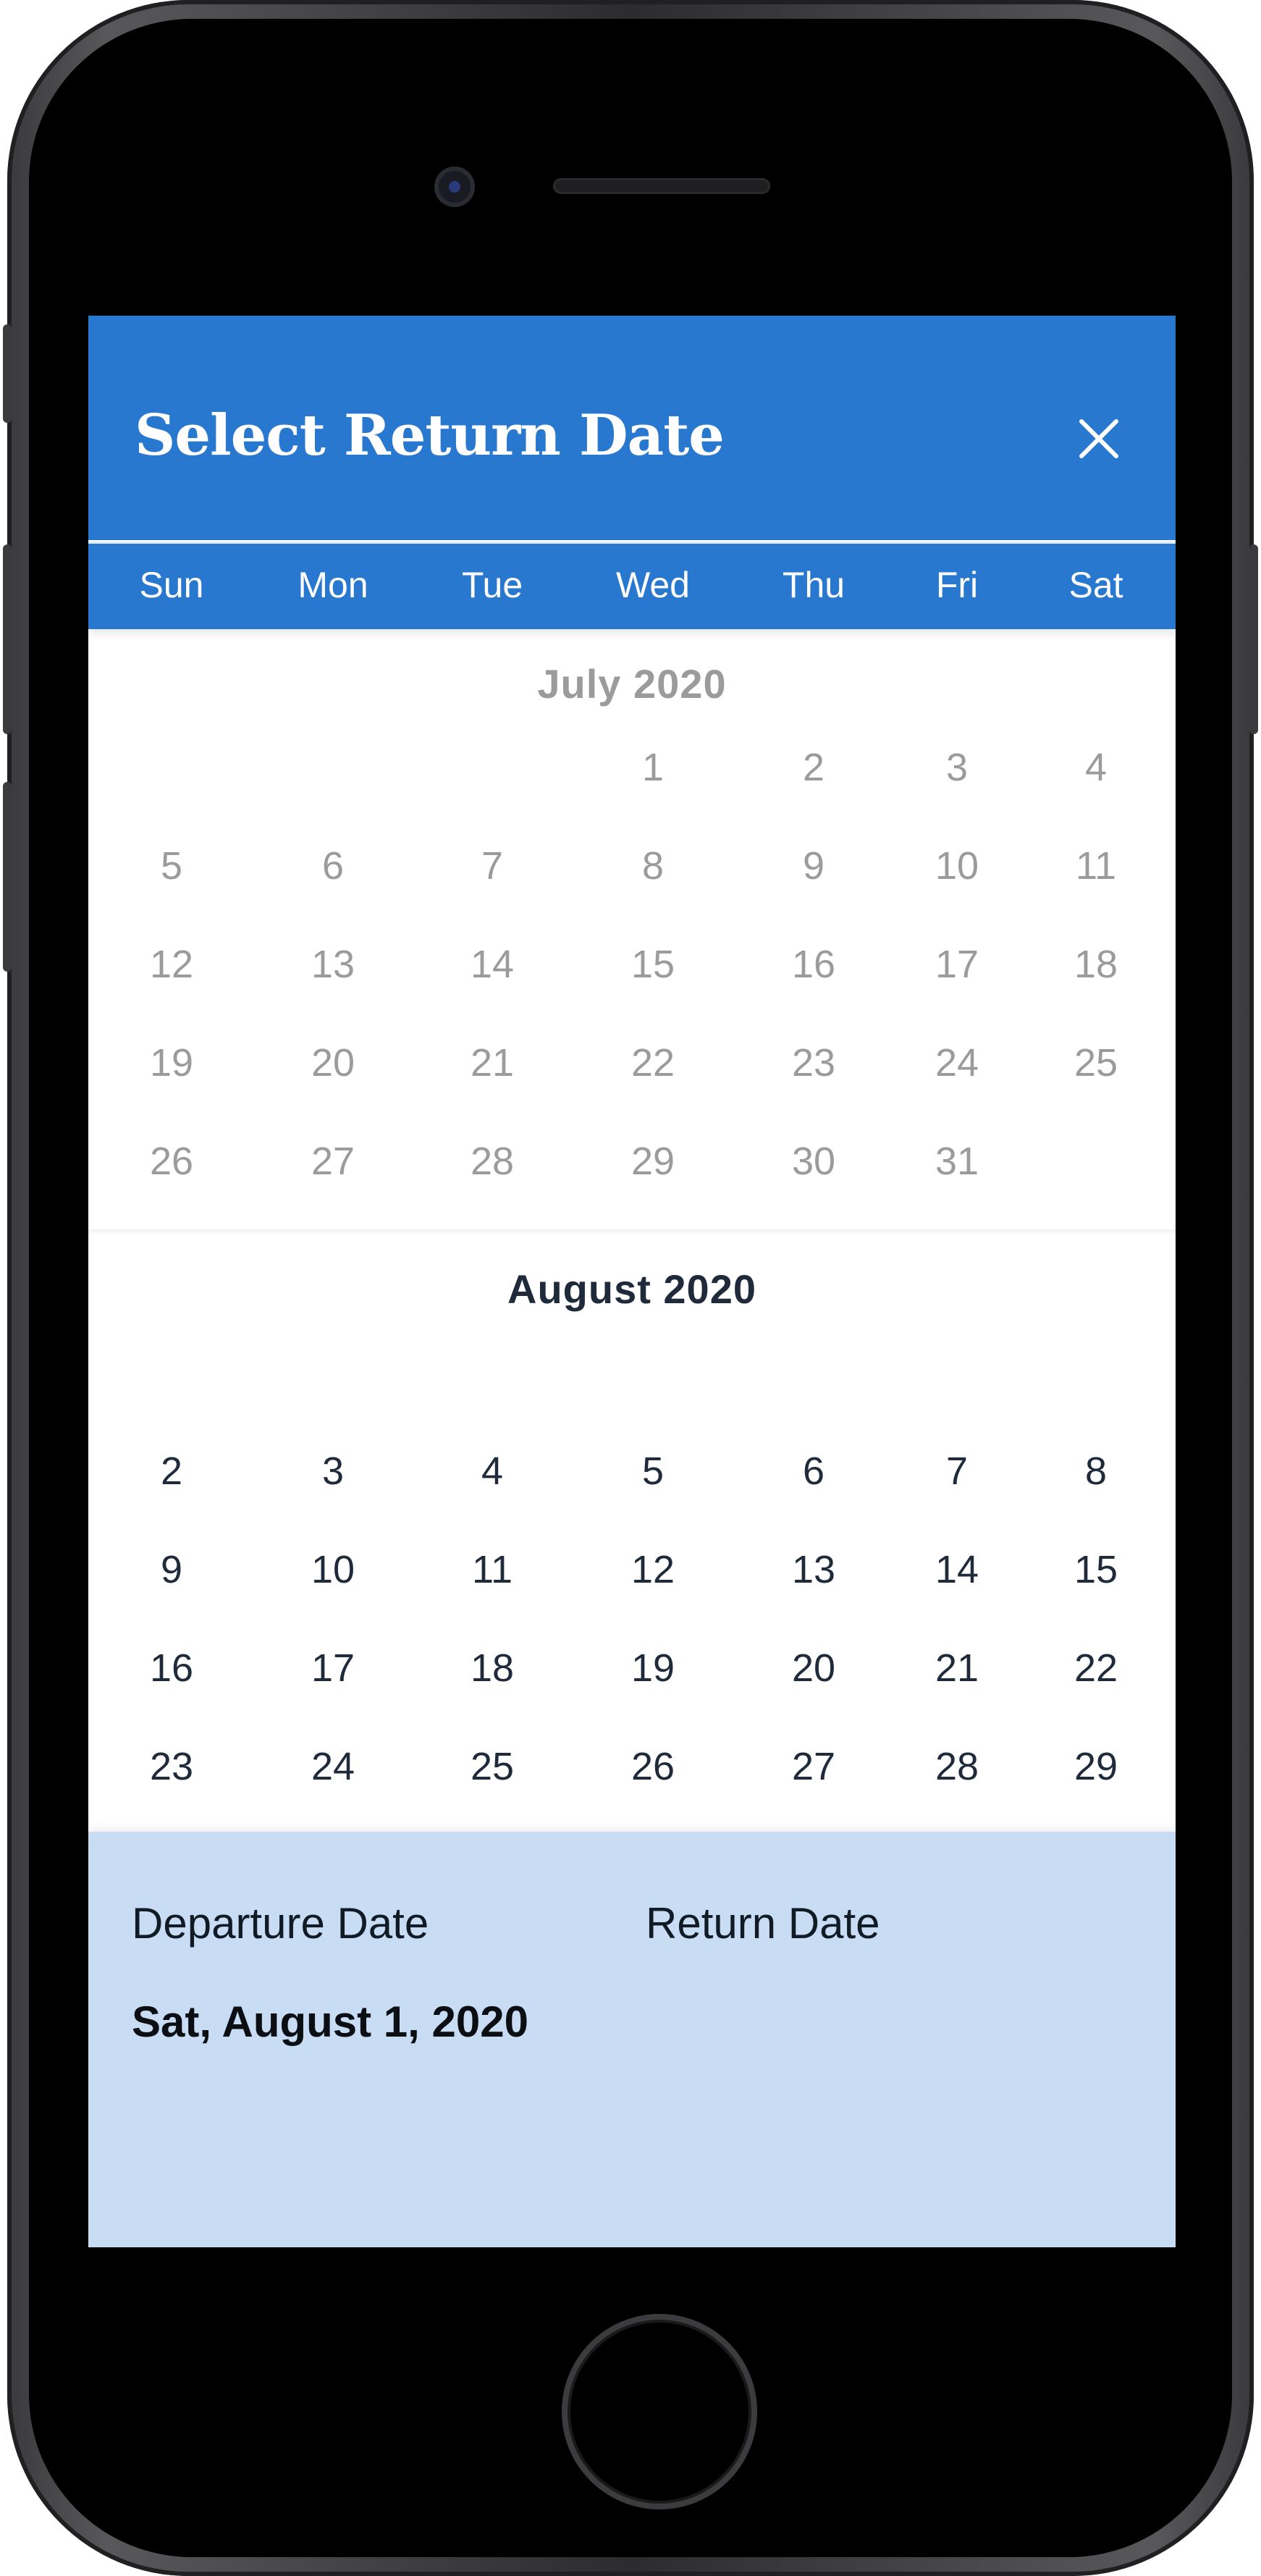 The height and width of the screenshot is (2576, 1261). I want to click on page-title: Select Return Date, so click(430, 435).